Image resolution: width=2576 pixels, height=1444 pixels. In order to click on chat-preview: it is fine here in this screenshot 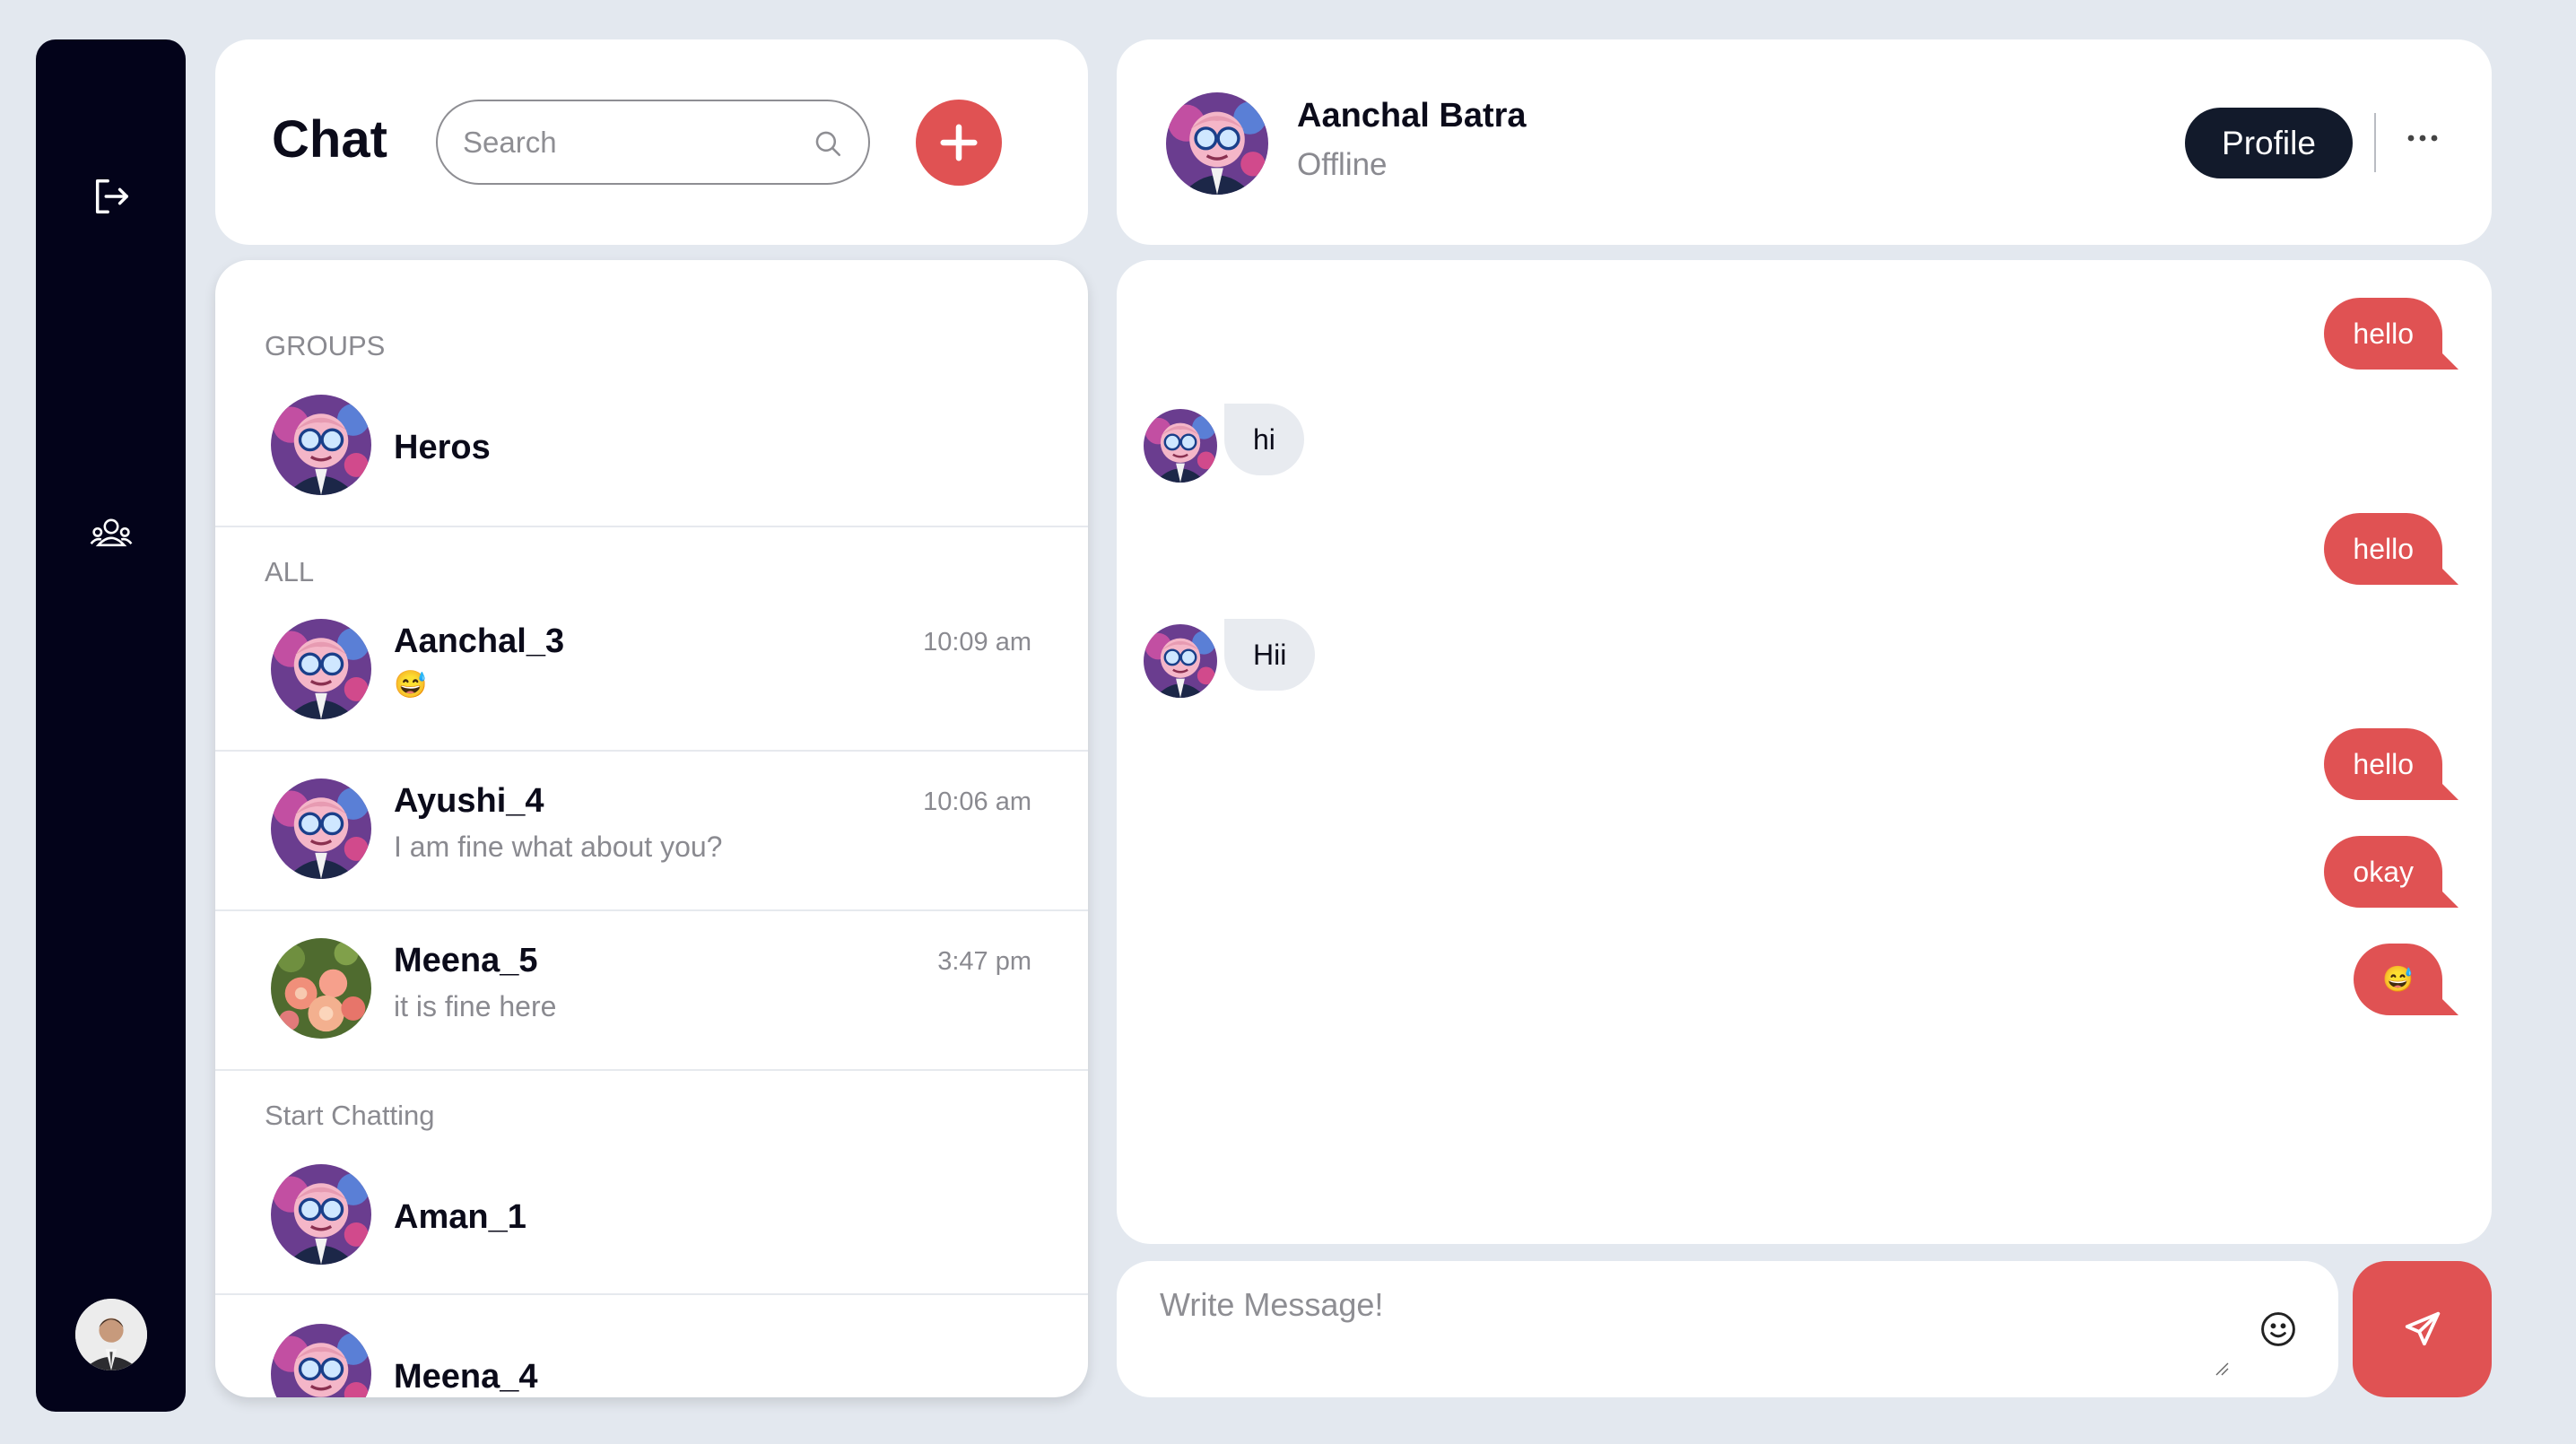, I will do `click(475, 1006)`.